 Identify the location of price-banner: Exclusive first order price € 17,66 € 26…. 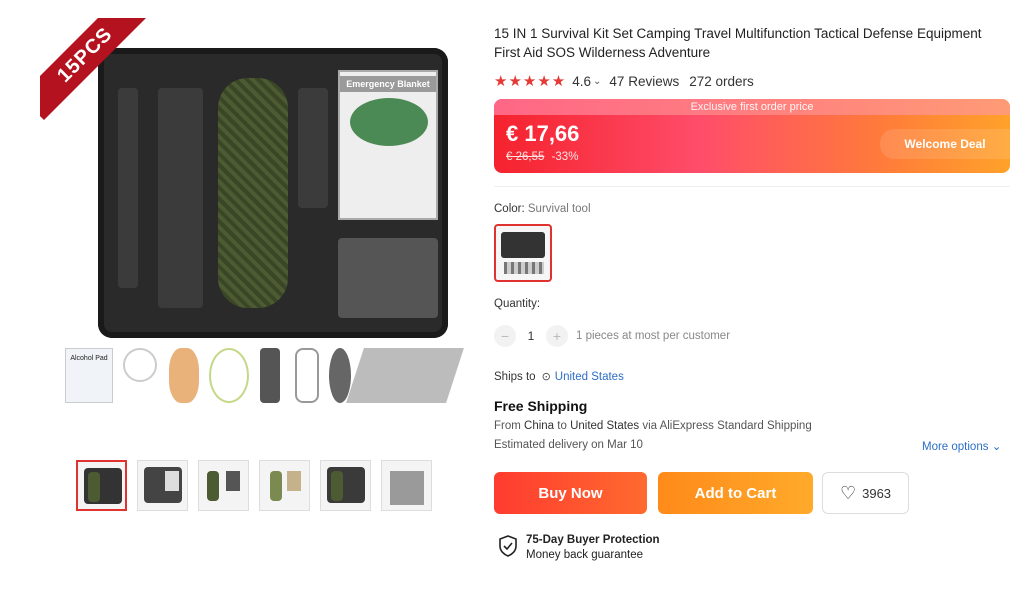
(752, 136).